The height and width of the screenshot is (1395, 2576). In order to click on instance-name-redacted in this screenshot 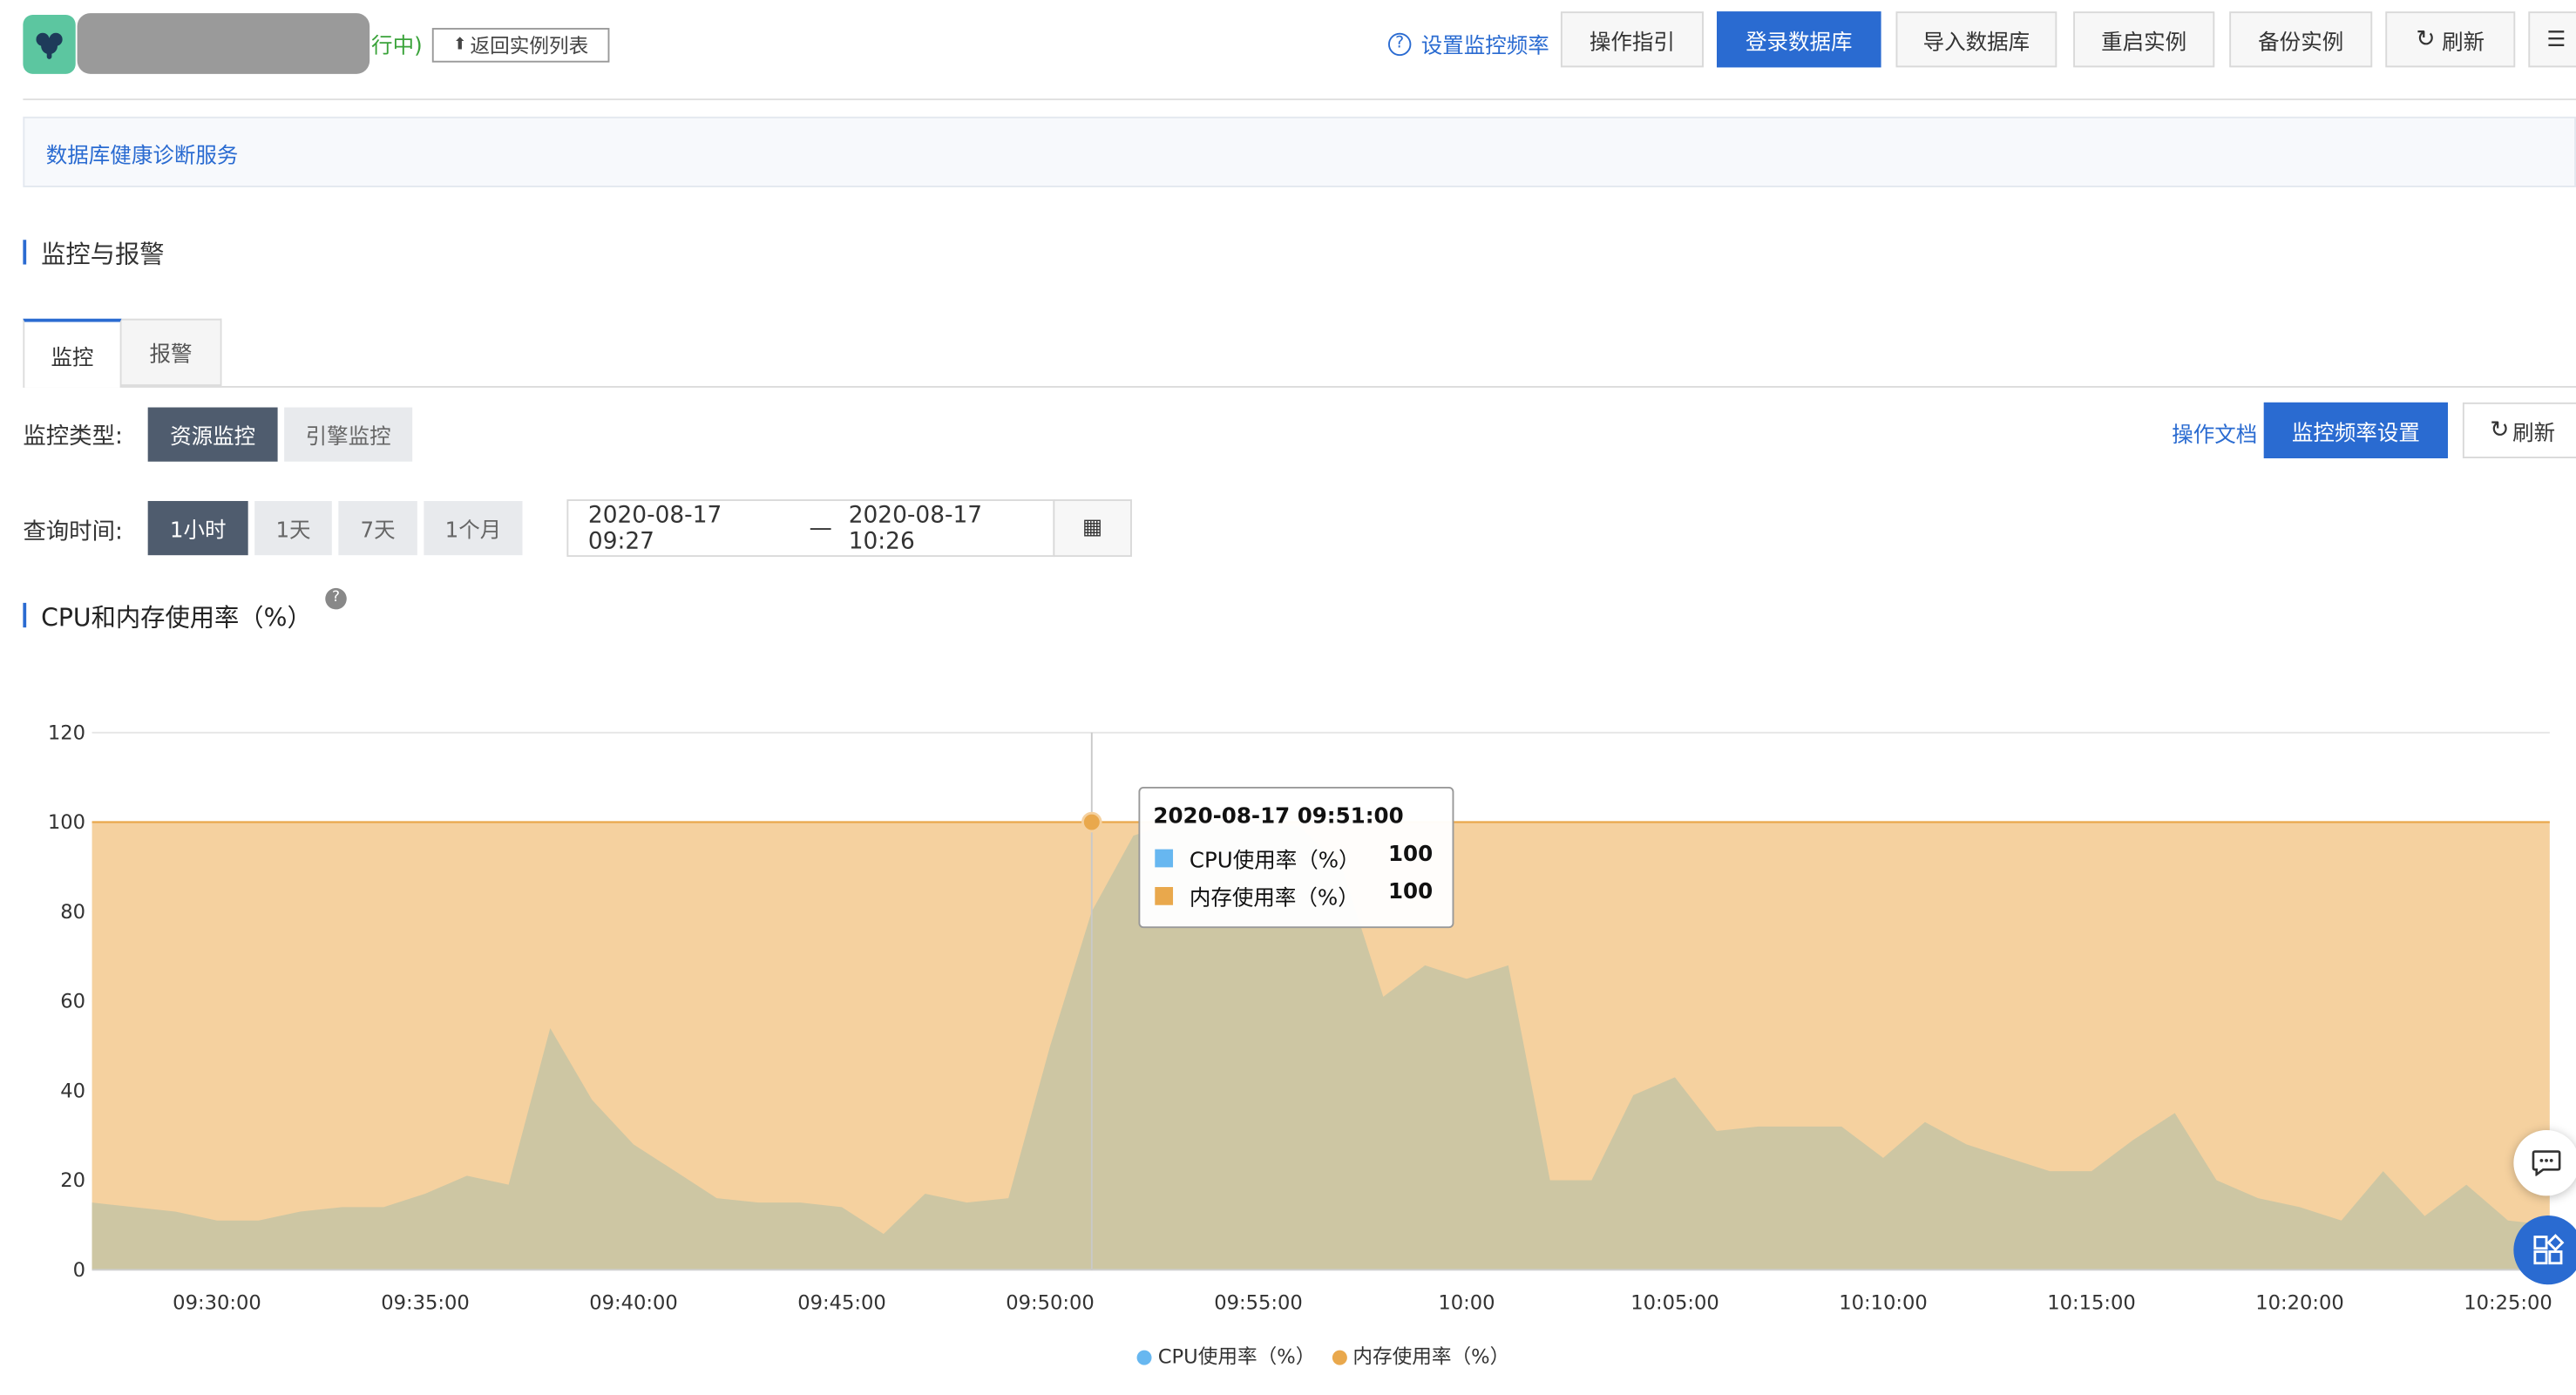, I will do `click(223, 44)`.